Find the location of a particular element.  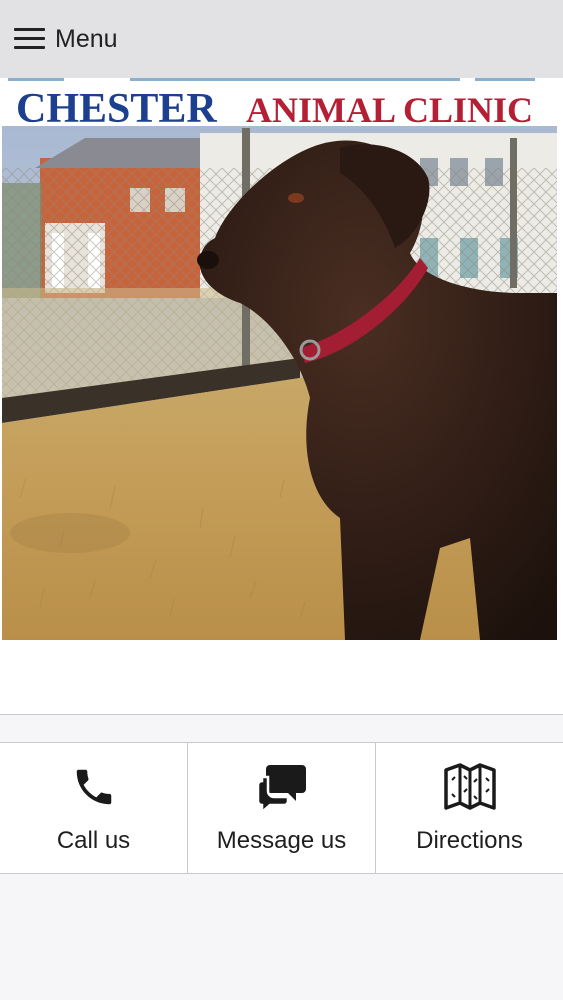

divider is located at coordinates (281, 714).